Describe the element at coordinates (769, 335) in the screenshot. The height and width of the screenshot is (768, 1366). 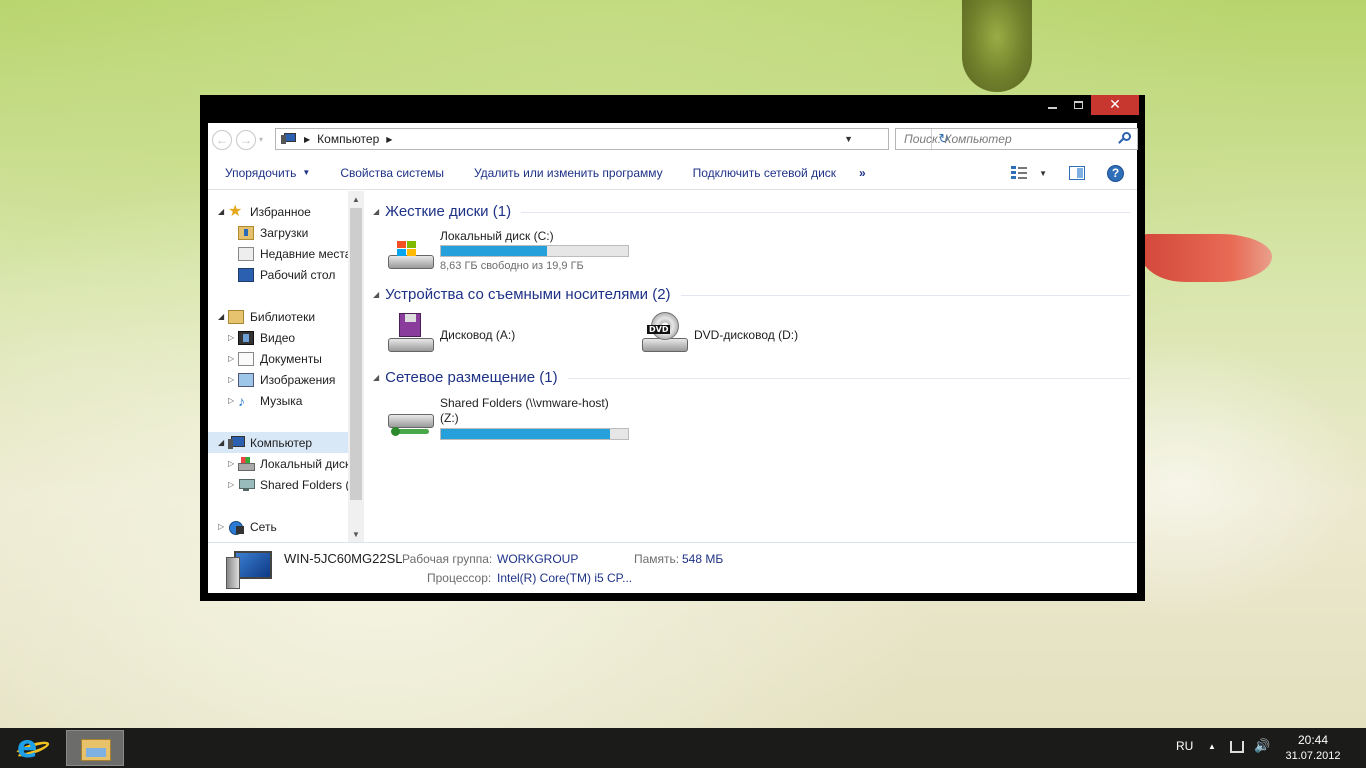
I see `drive-item-d: DVD DVD-дисковод (D:)` at that location.